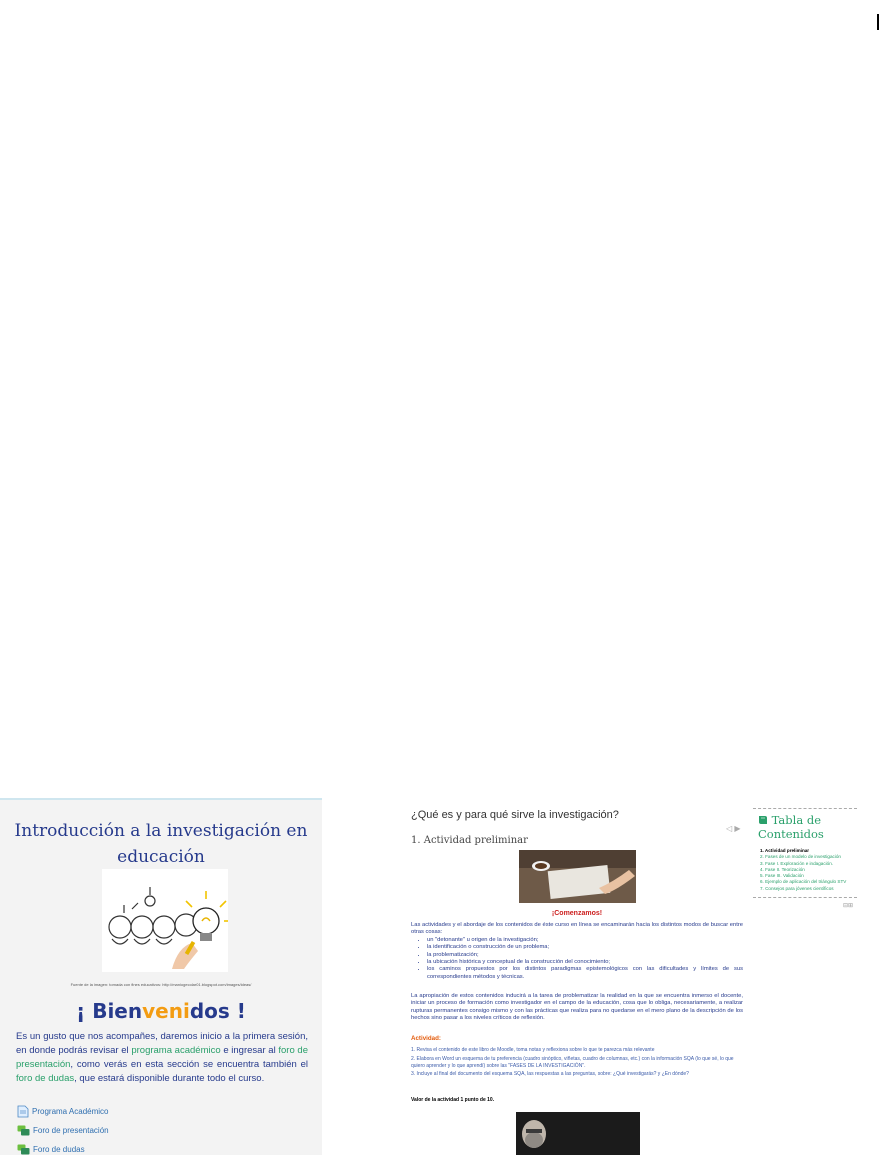 This screenshot has height=1160, width=883. I want to click on chapter-subheading: 1. Actividad preliminar, so click(469, 840).